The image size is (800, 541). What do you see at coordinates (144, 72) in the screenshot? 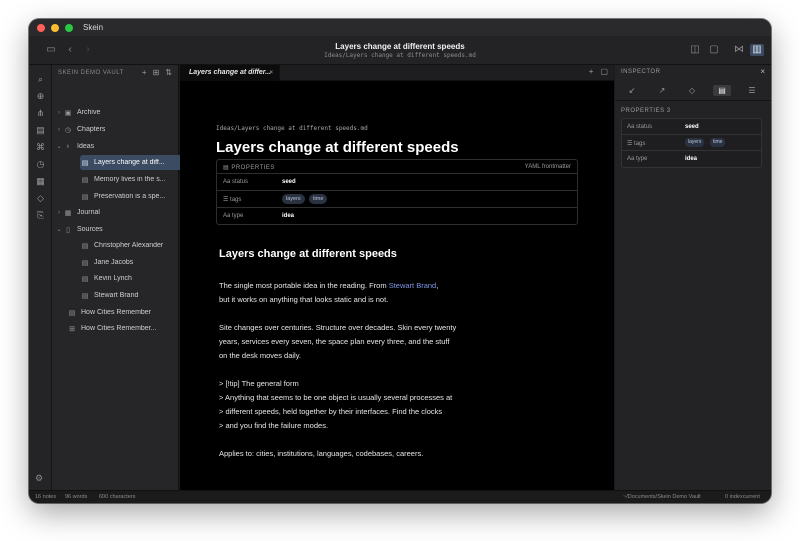
I see `new-note-icon: +` at bounding box center [144, 72].